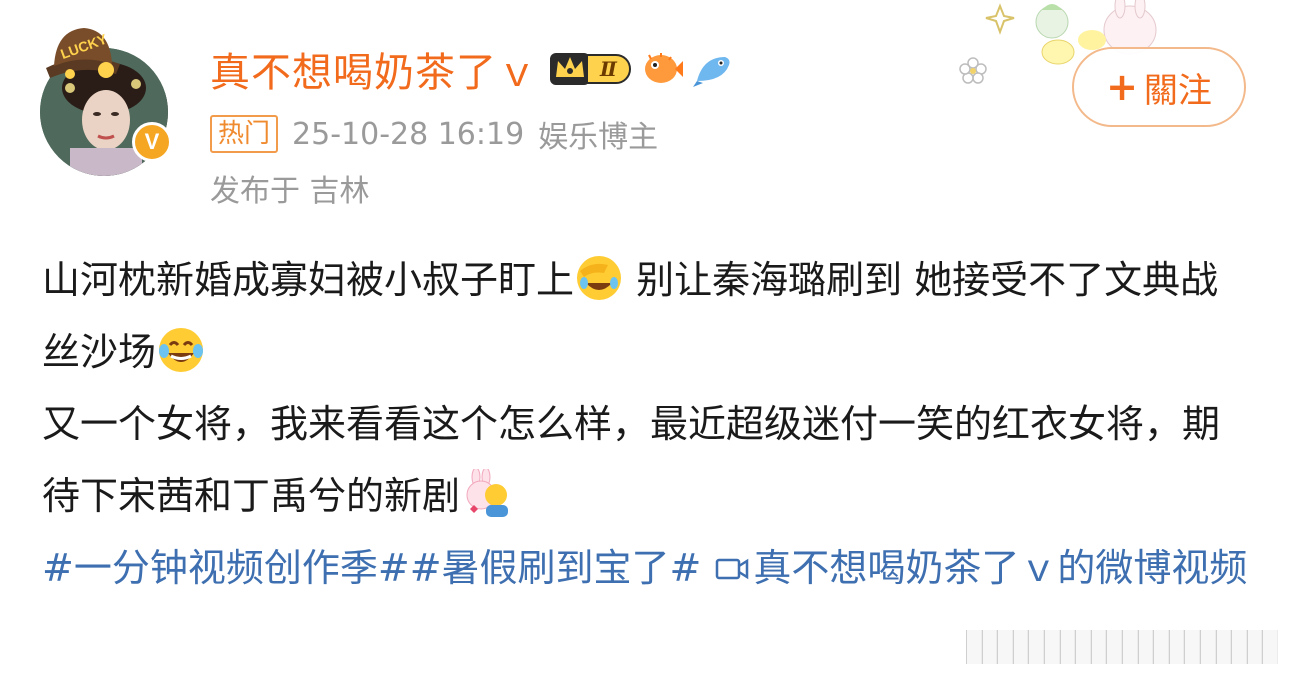 The width and height of the screenshot is (1289, 677). Describe the element at coordinates (152, 142) in the screenshot. I see `verified-icon: V` at that location.